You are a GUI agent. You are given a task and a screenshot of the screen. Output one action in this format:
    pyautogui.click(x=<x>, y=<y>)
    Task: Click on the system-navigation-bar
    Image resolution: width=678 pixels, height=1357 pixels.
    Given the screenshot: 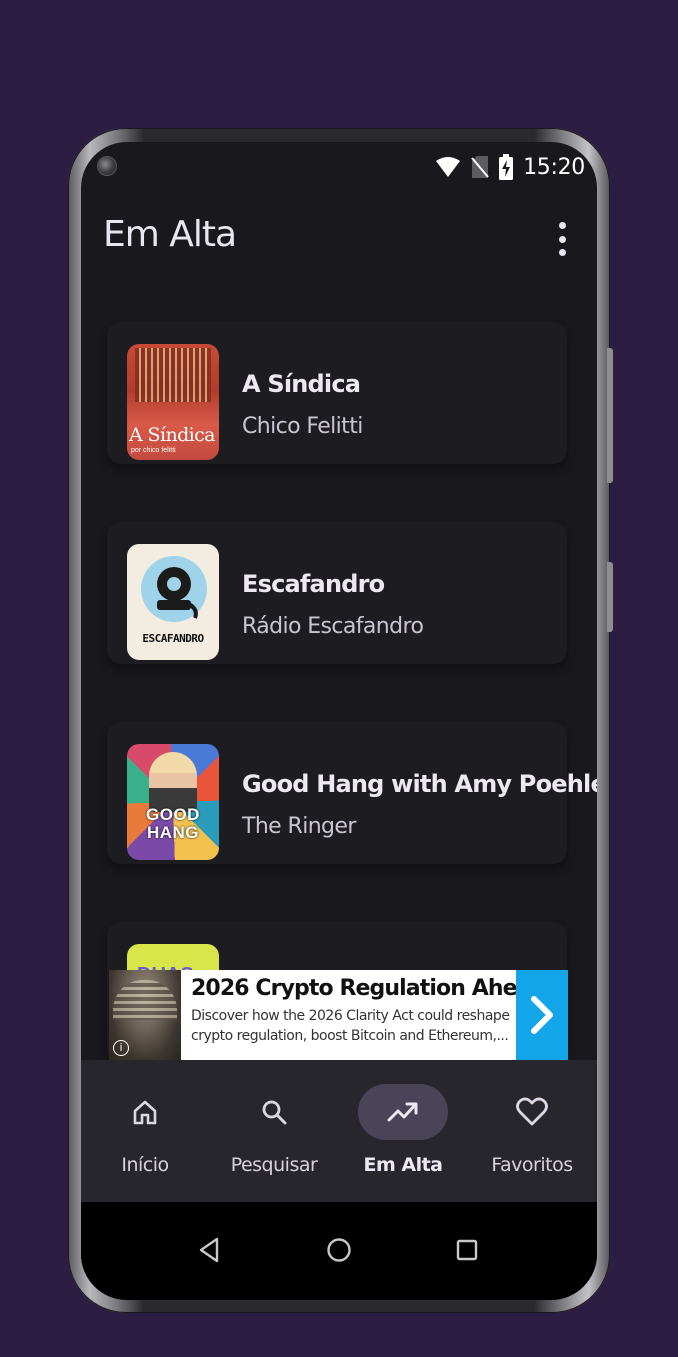 What is the action you would take?
    pyautogui.click(x=339, y=1251)
    